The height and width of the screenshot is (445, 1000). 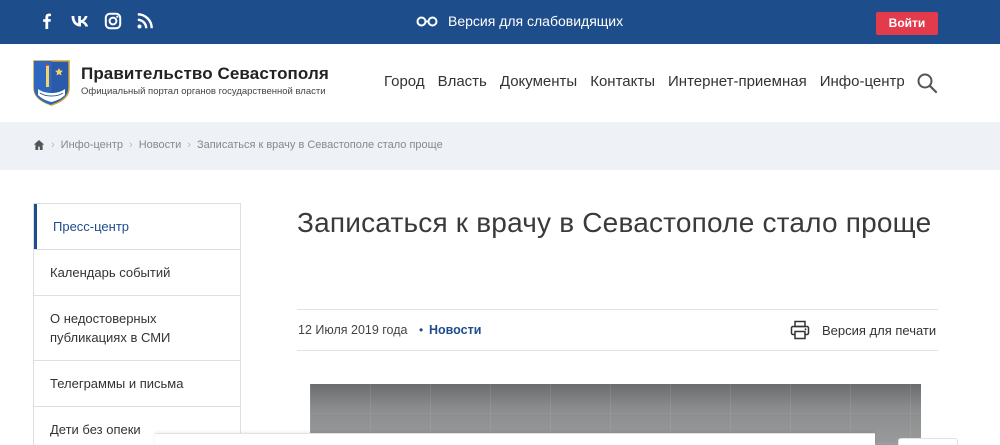 What do you see at coordinates (622, 81) in the screenshot?
I see `nav-item-contacts: Контакты` at bounding box center [622, 81].